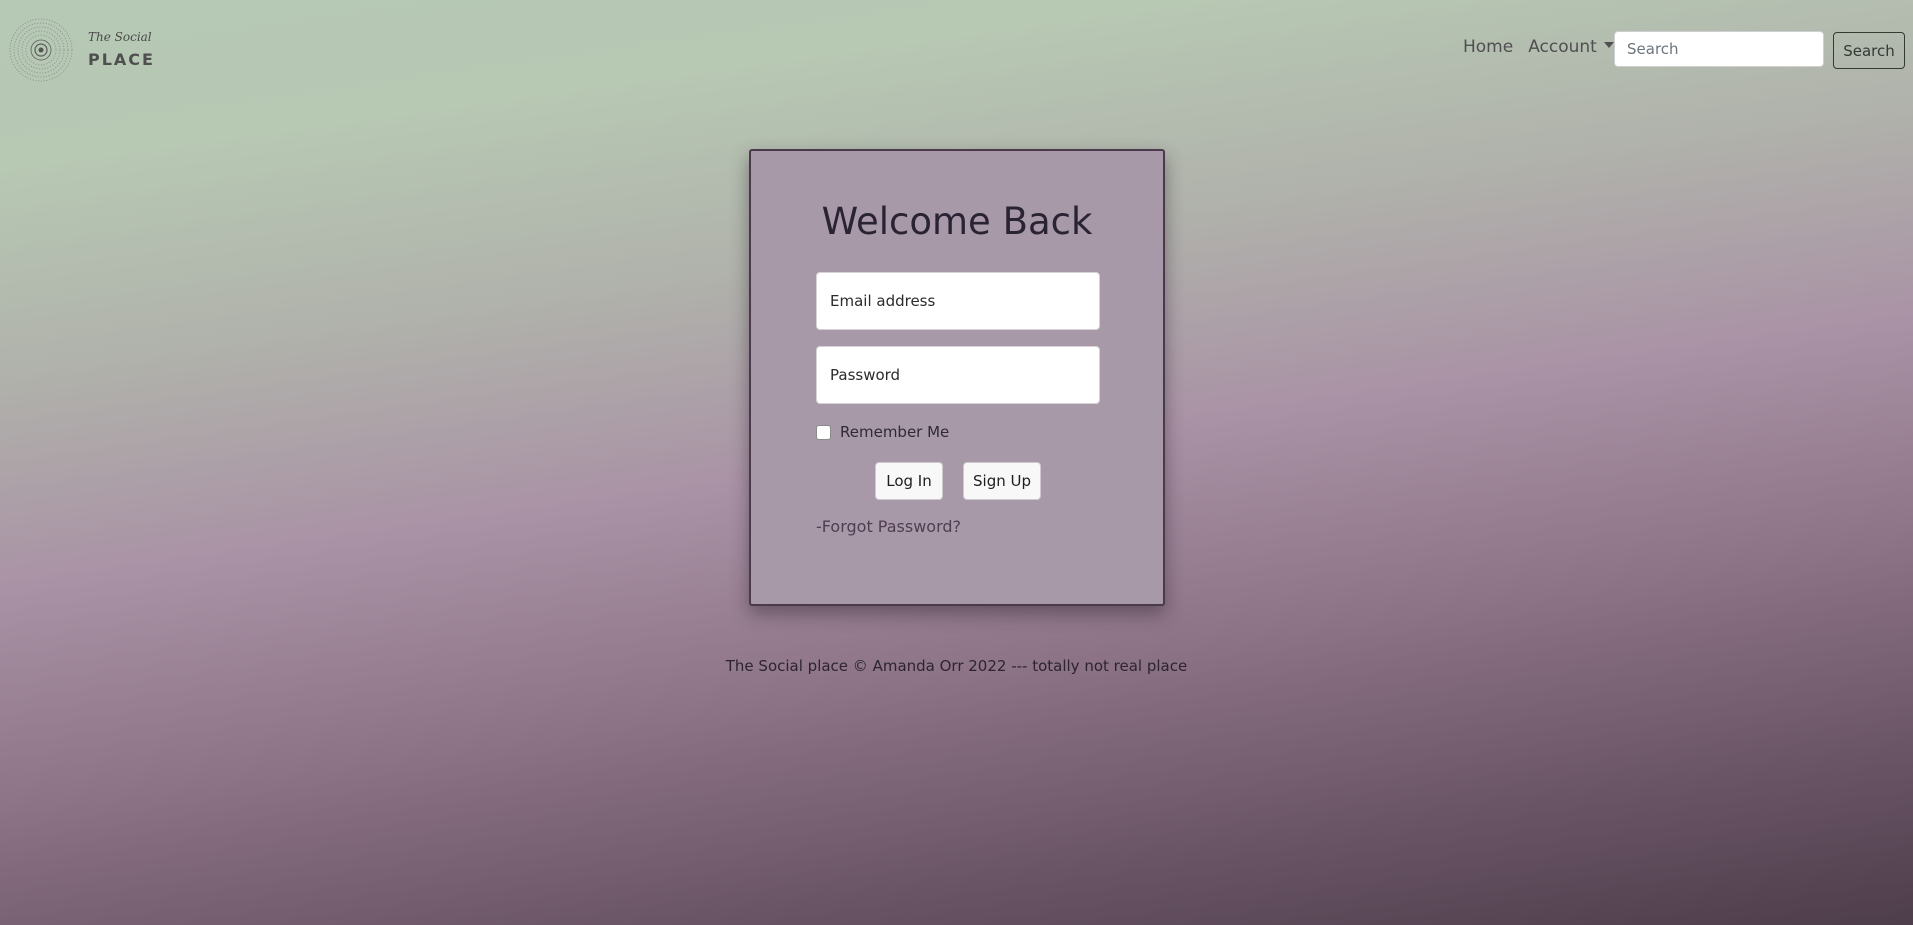  I want to click on nav-links: Home Account, so click(1538, 47).